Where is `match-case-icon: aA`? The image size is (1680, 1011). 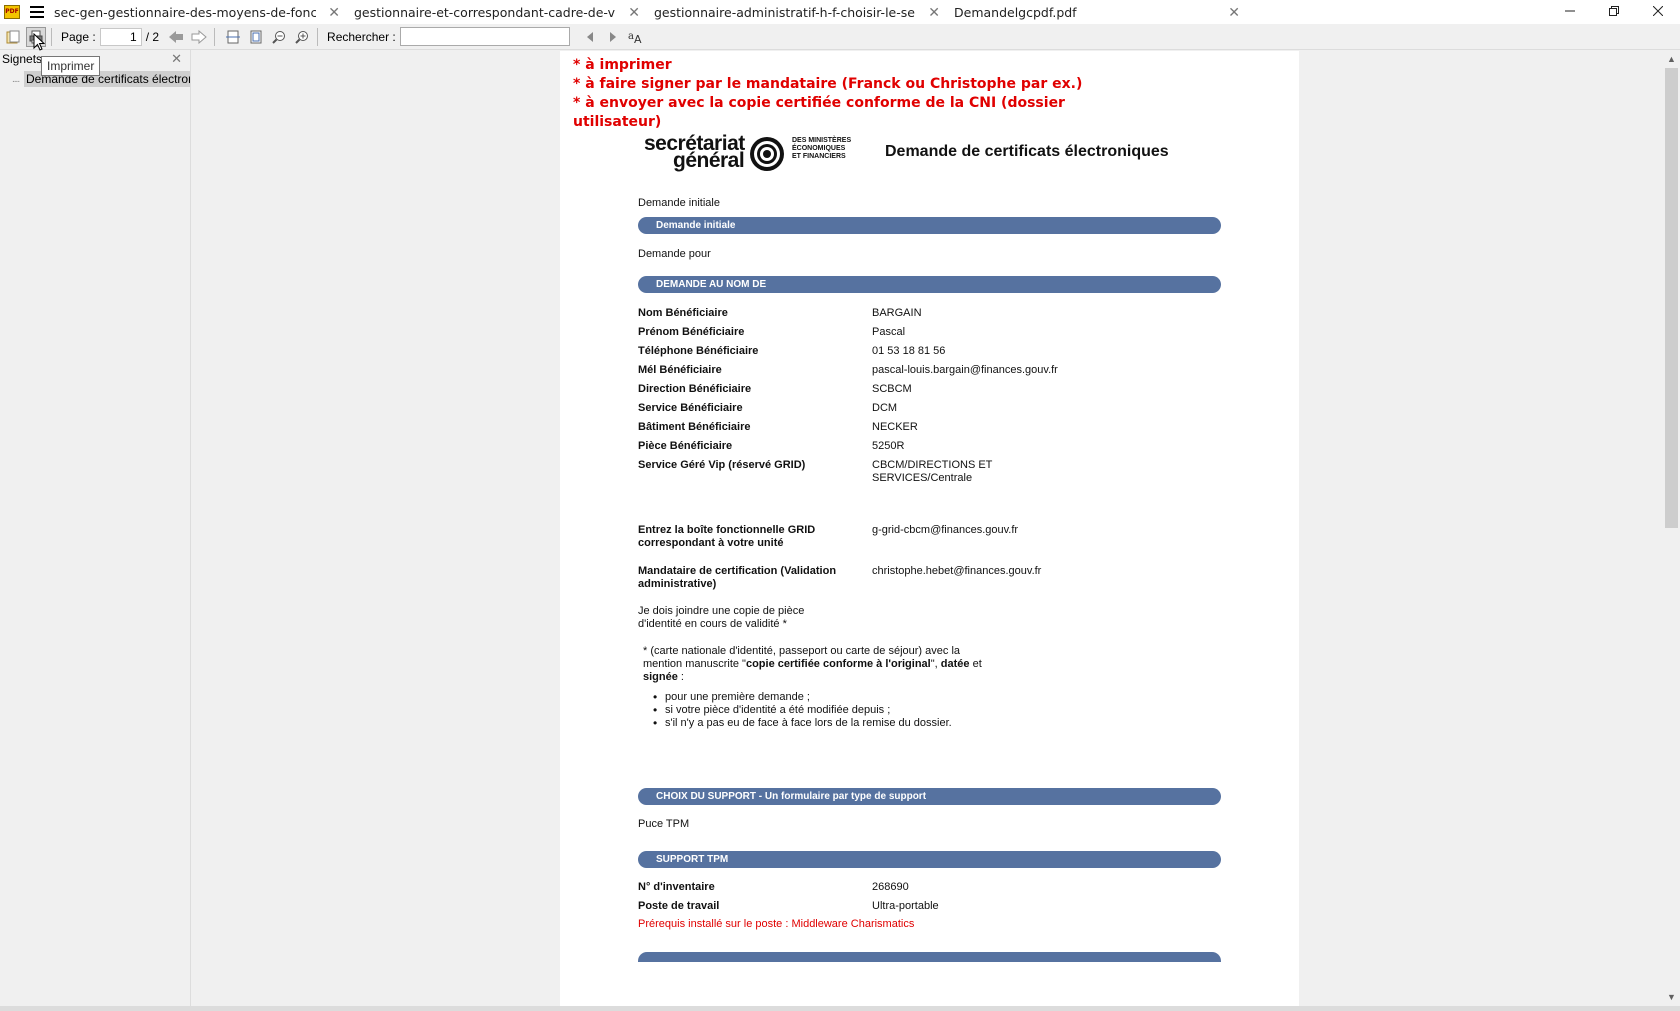 match-case-icon: aA is located at coordinates (636, 37).